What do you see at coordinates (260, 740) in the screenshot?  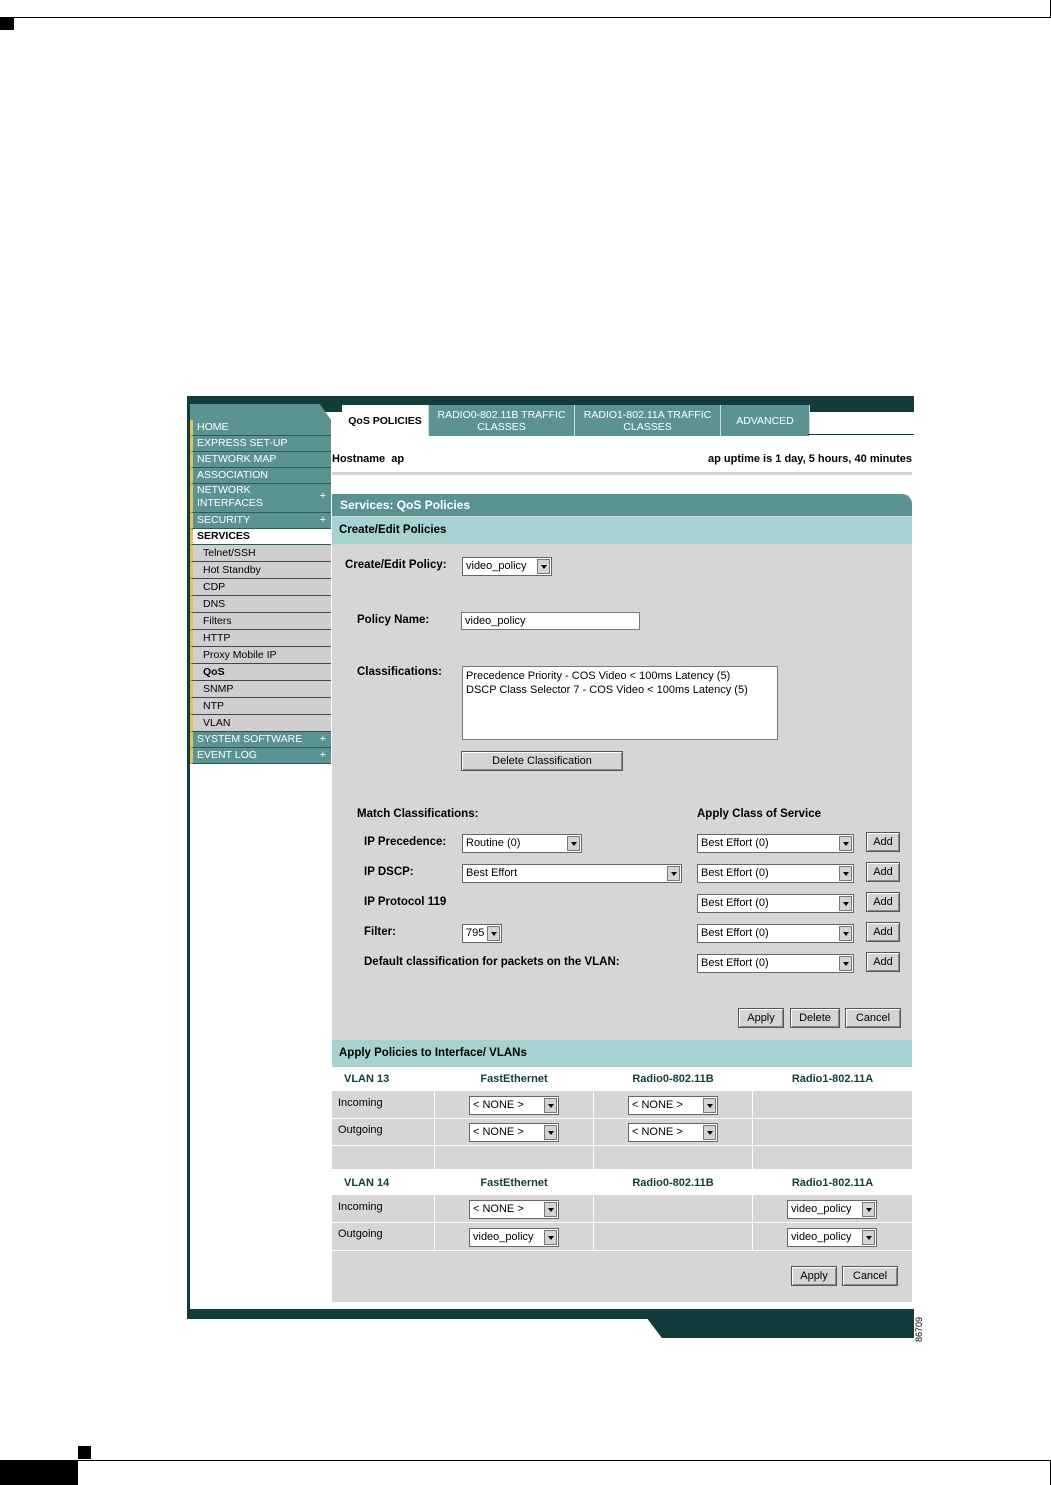 I see `nav-item-system-software: SYSTEM SOFTWARE +` at bounding box center [260, 740].